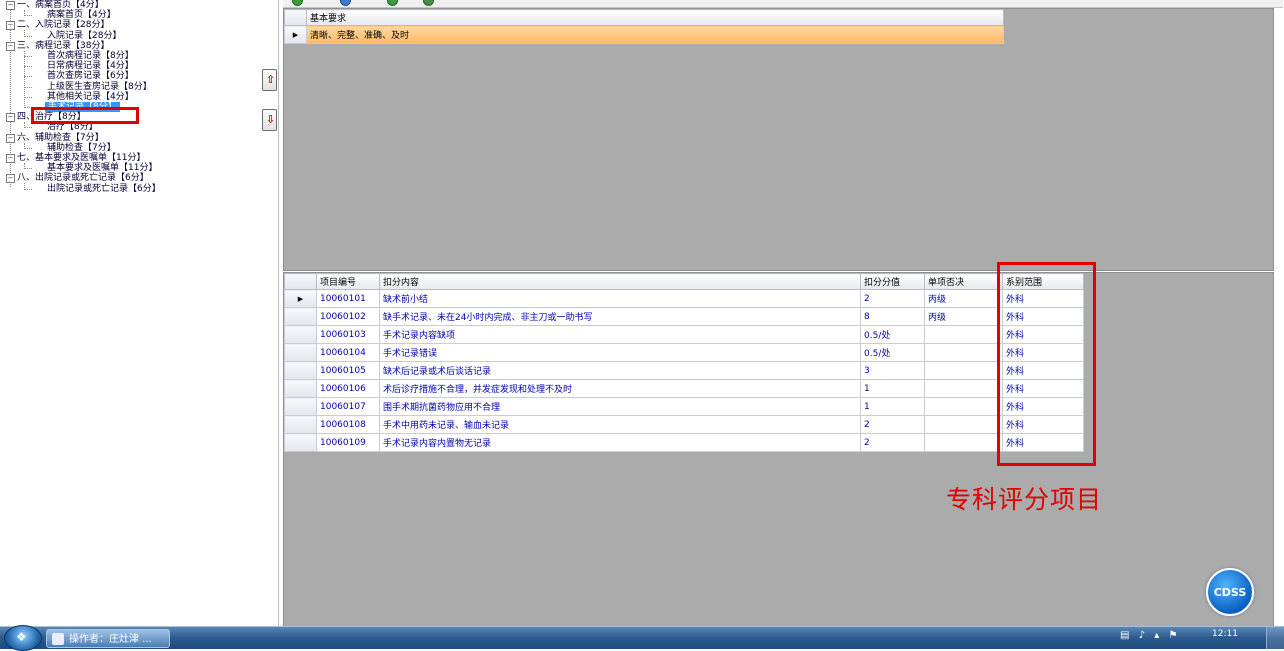 This screenshot has height=651, width=1284. What do you see at coordinates (963, 281) in the screenshot?
I see `column-header-single-veto: 单项否决` at bounding box center [963, 281].